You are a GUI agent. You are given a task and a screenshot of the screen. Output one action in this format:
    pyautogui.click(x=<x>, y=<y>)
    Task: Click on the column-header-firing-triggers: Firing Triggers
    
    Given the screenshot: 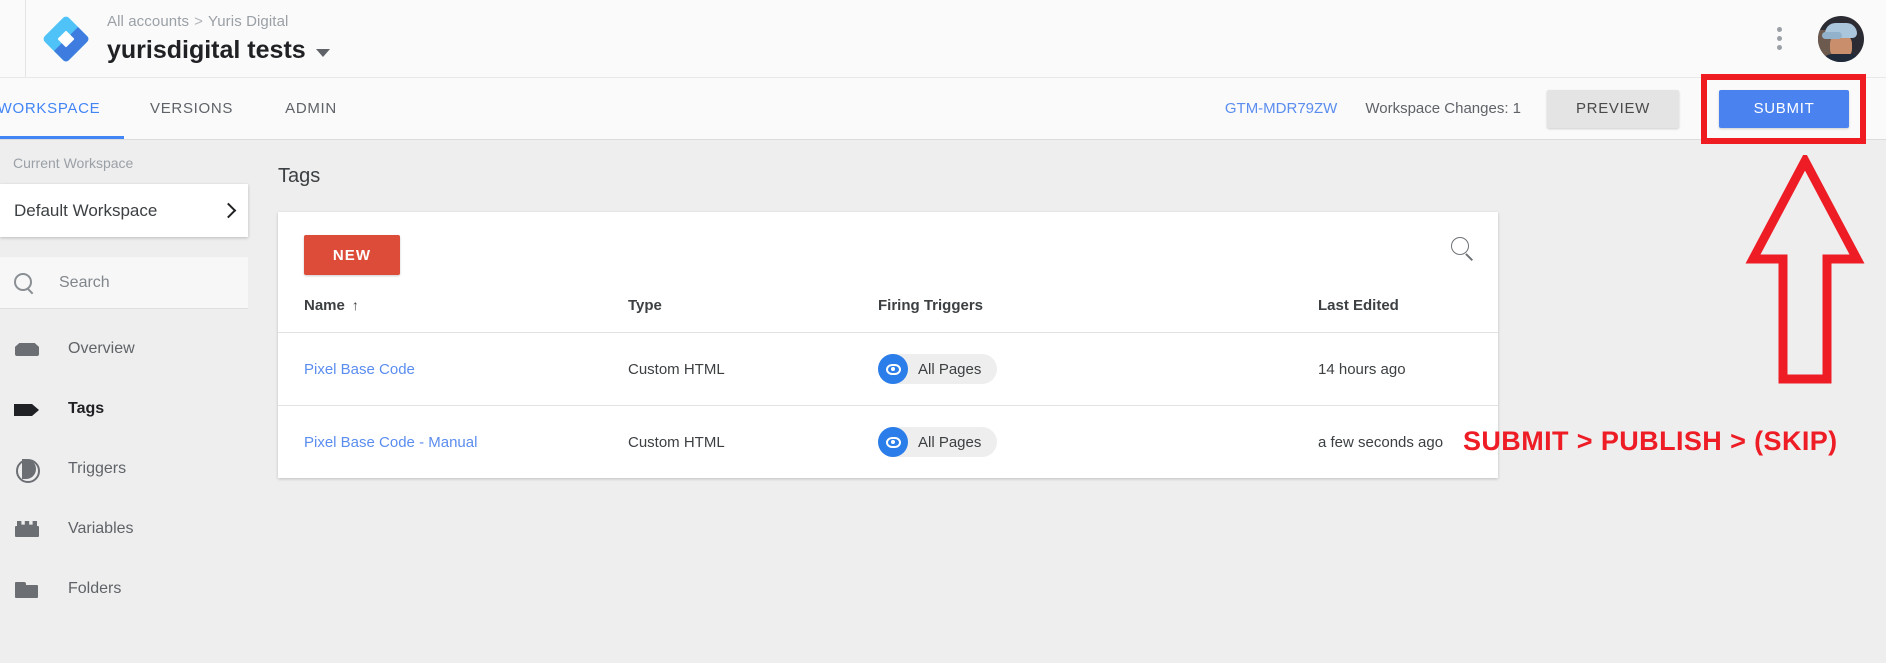 What is the action you would take?
    pyautogui.click(x=1098, y=312)
    